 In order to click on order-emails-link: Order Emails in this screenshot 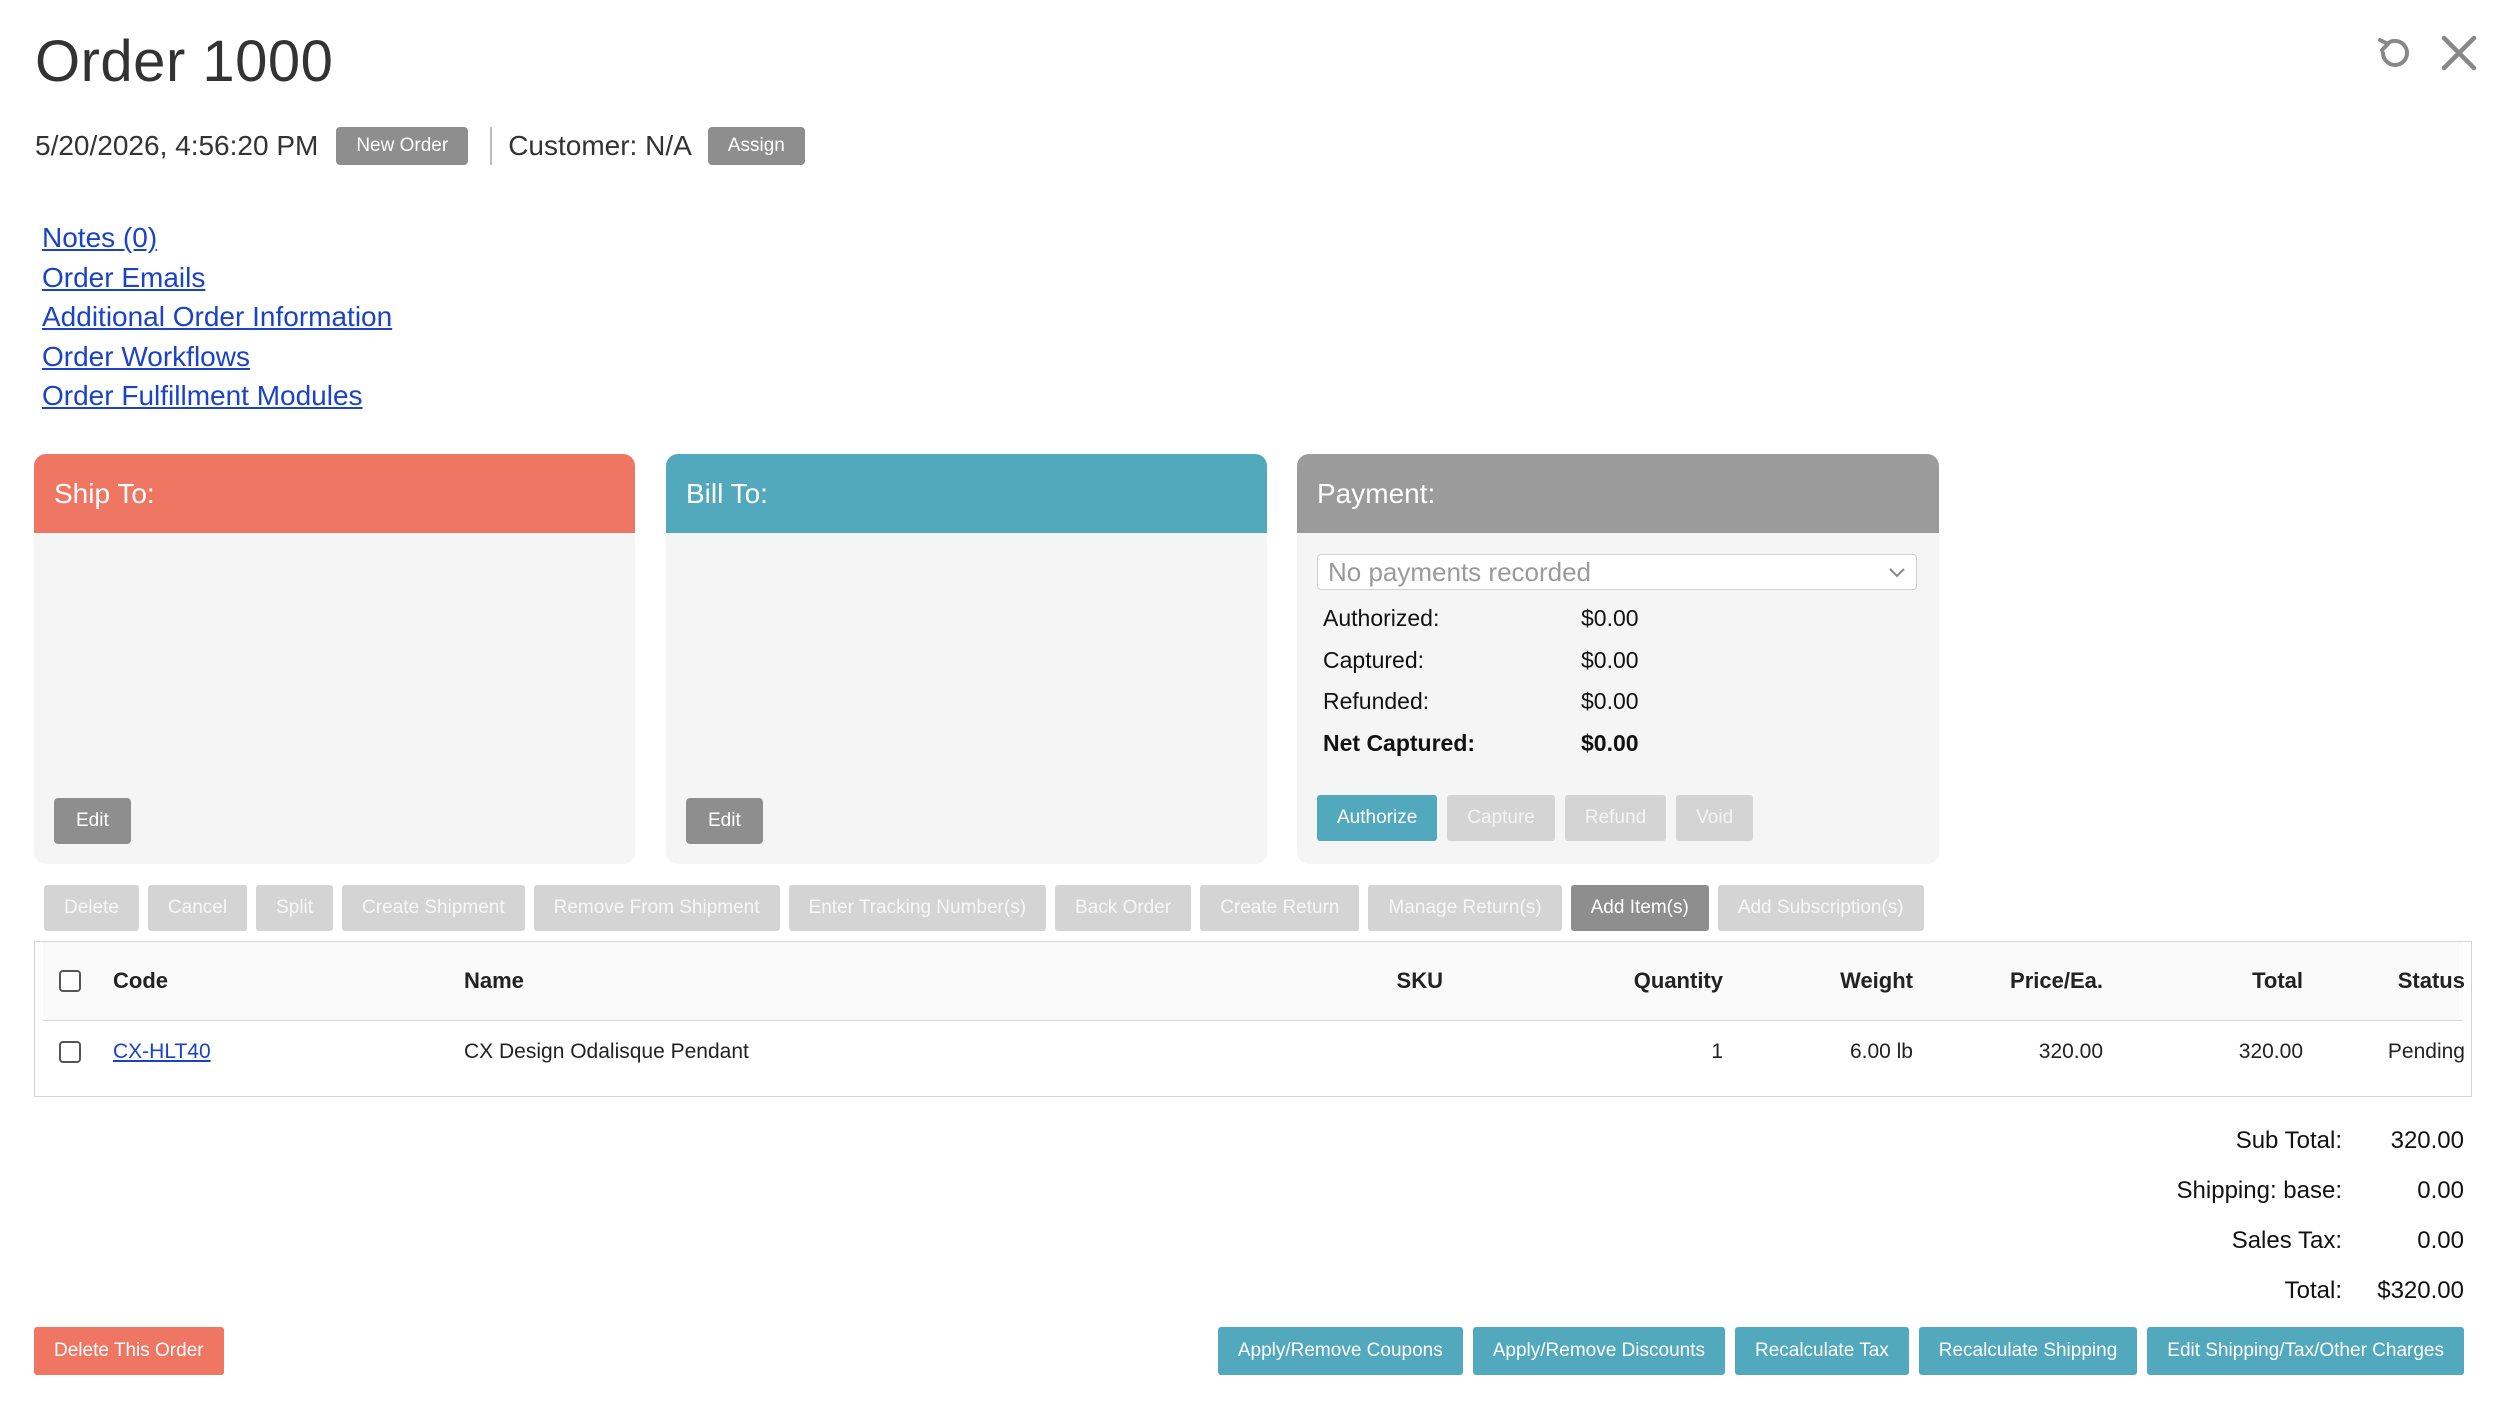, I will do `click(217, 278)`.